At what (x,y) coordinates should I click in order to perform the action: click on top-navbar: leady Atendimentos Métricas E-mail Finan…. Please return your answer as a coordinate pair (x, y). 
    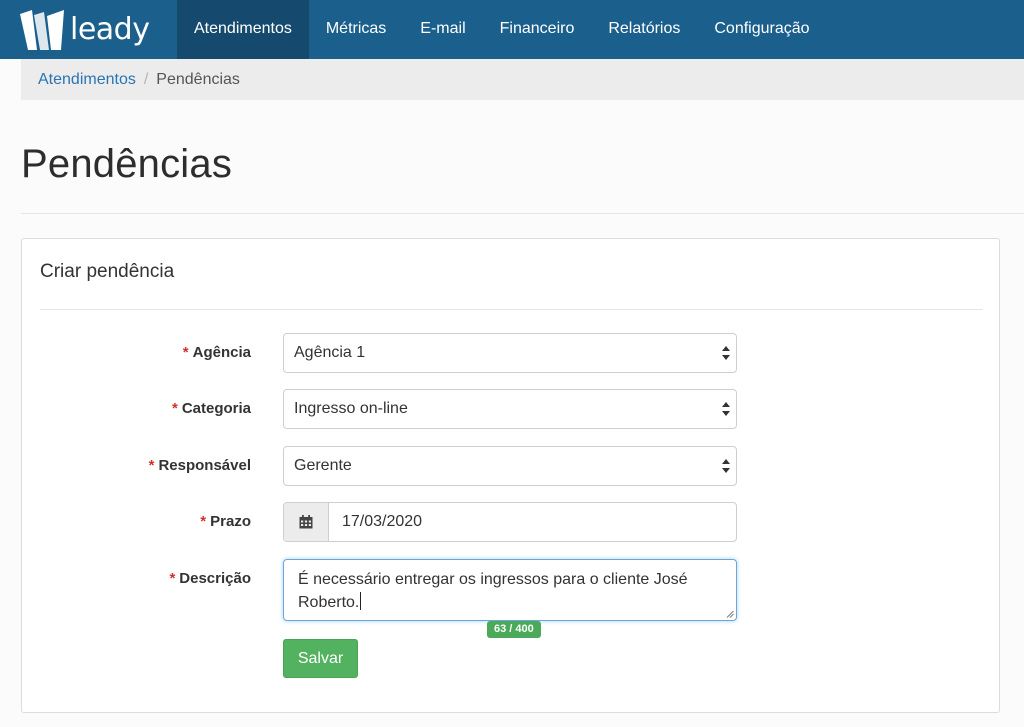
    Looking at the image, I should click on (512, 29).